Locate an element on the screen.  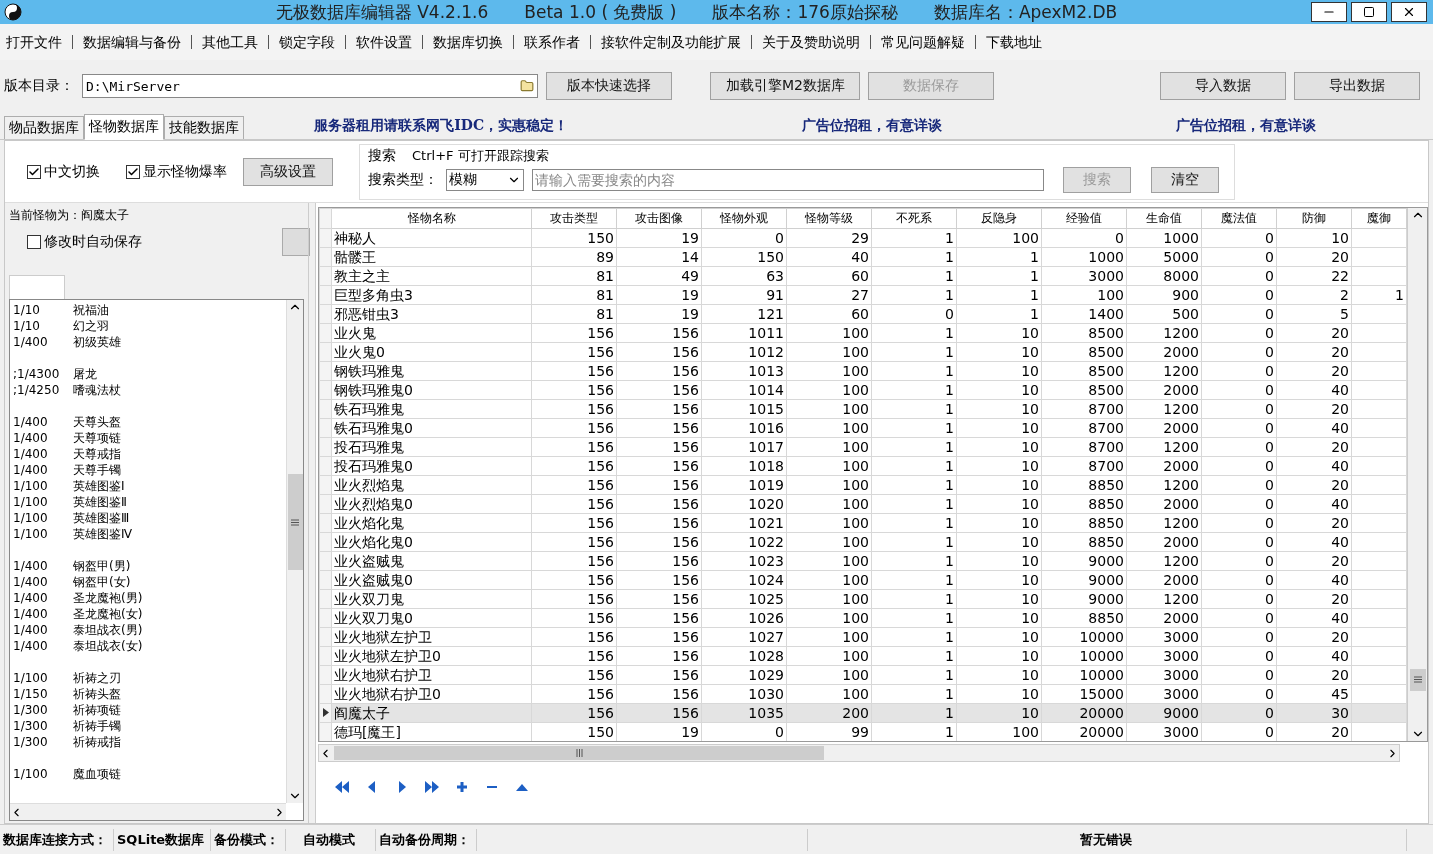
last-icon is located at coordinates (432, 787).